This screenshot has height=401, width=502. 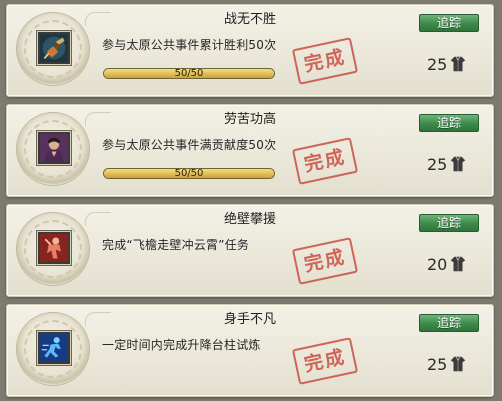 I want to click on hero-portrait-icon, so click(x=54, y=148).